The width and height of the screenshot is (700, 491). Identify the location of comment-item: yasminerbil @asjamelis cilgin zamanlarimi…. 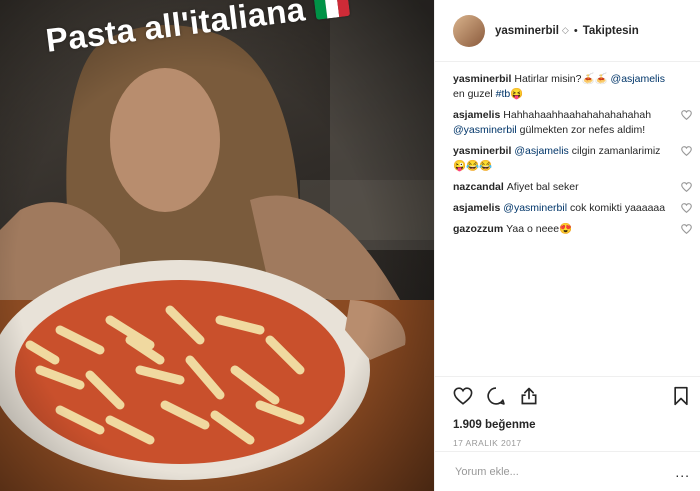
(572, 159).